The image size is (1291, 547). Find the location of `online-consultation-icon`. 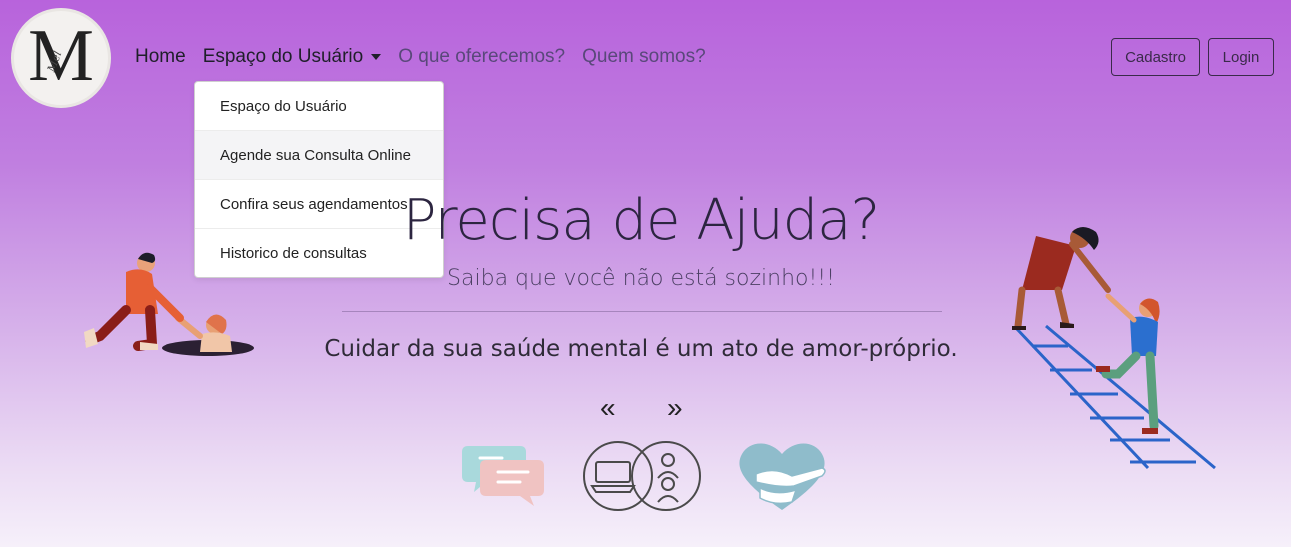

online-consultation-icon is located at coordinates (642, 476).